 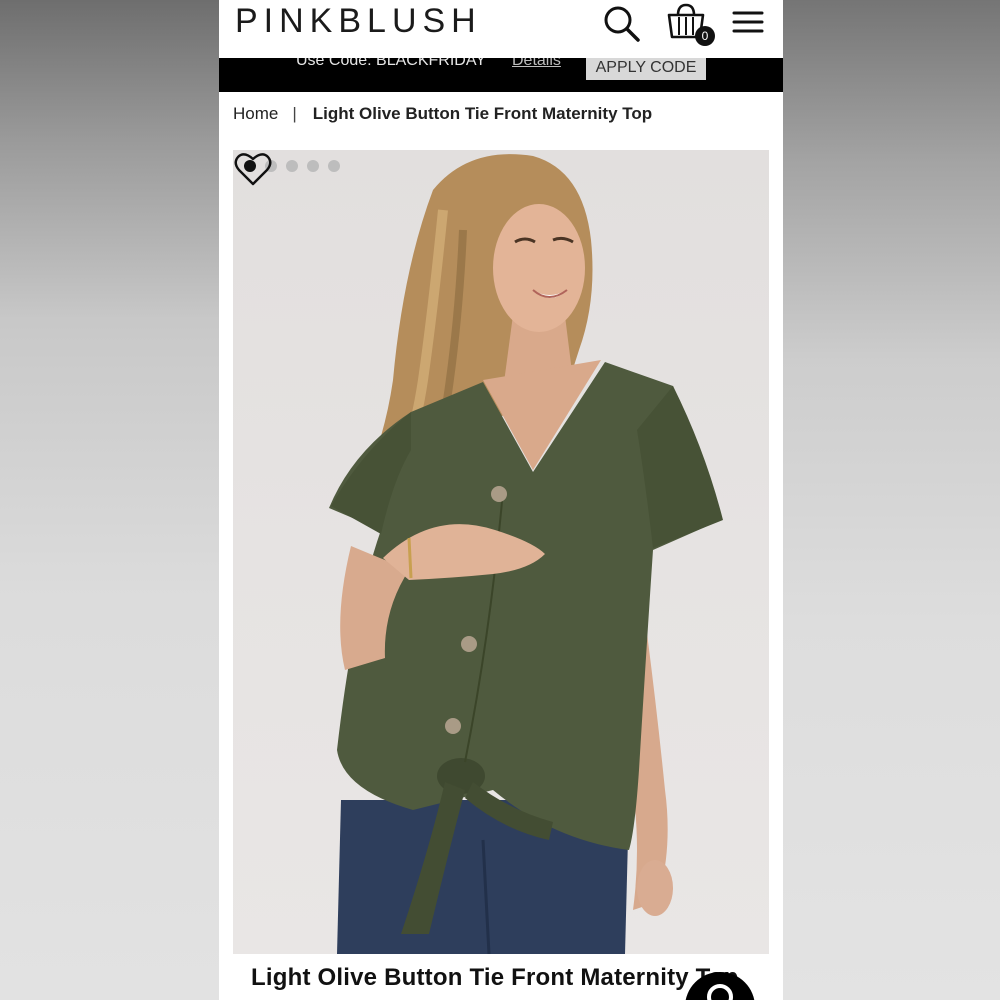 I want to click on search-icon, so click(x=621, y=23).